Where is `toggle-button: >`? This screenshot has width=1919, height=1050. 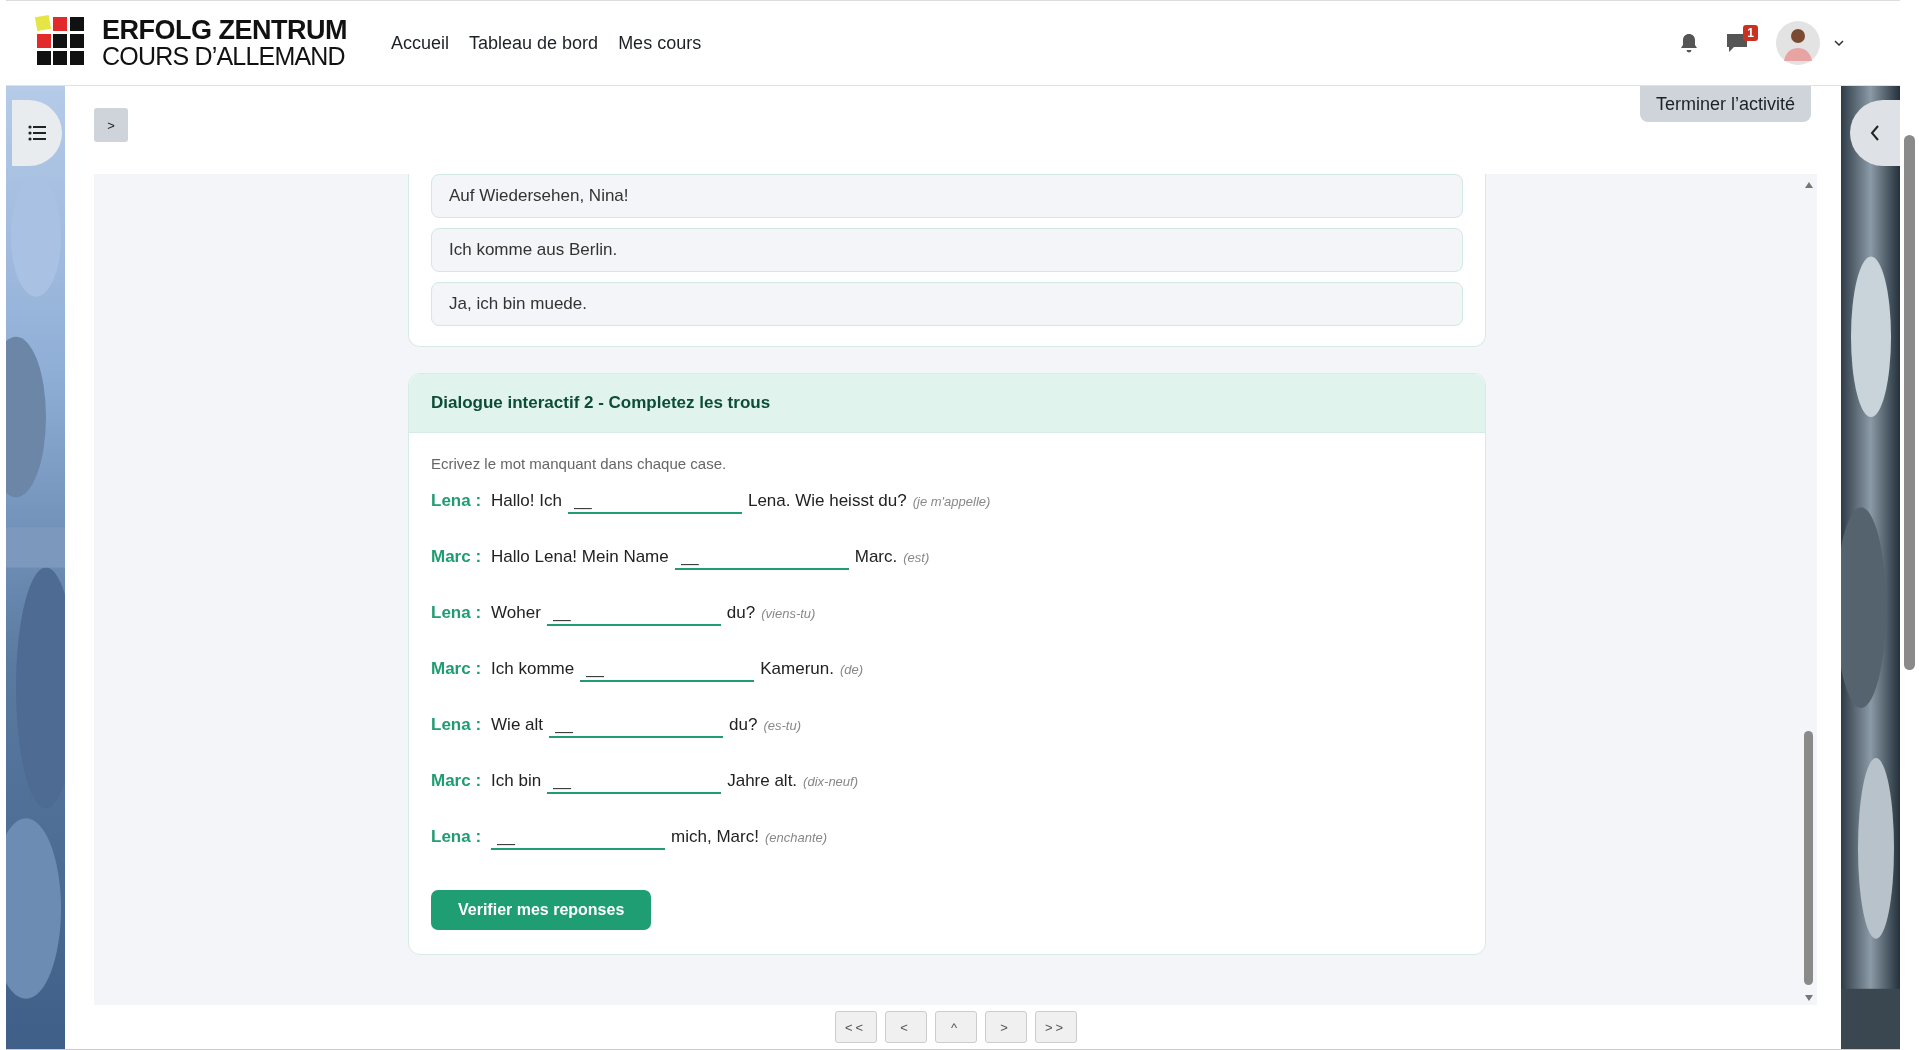
toggle-button: > is located at coordinates (111, 125).